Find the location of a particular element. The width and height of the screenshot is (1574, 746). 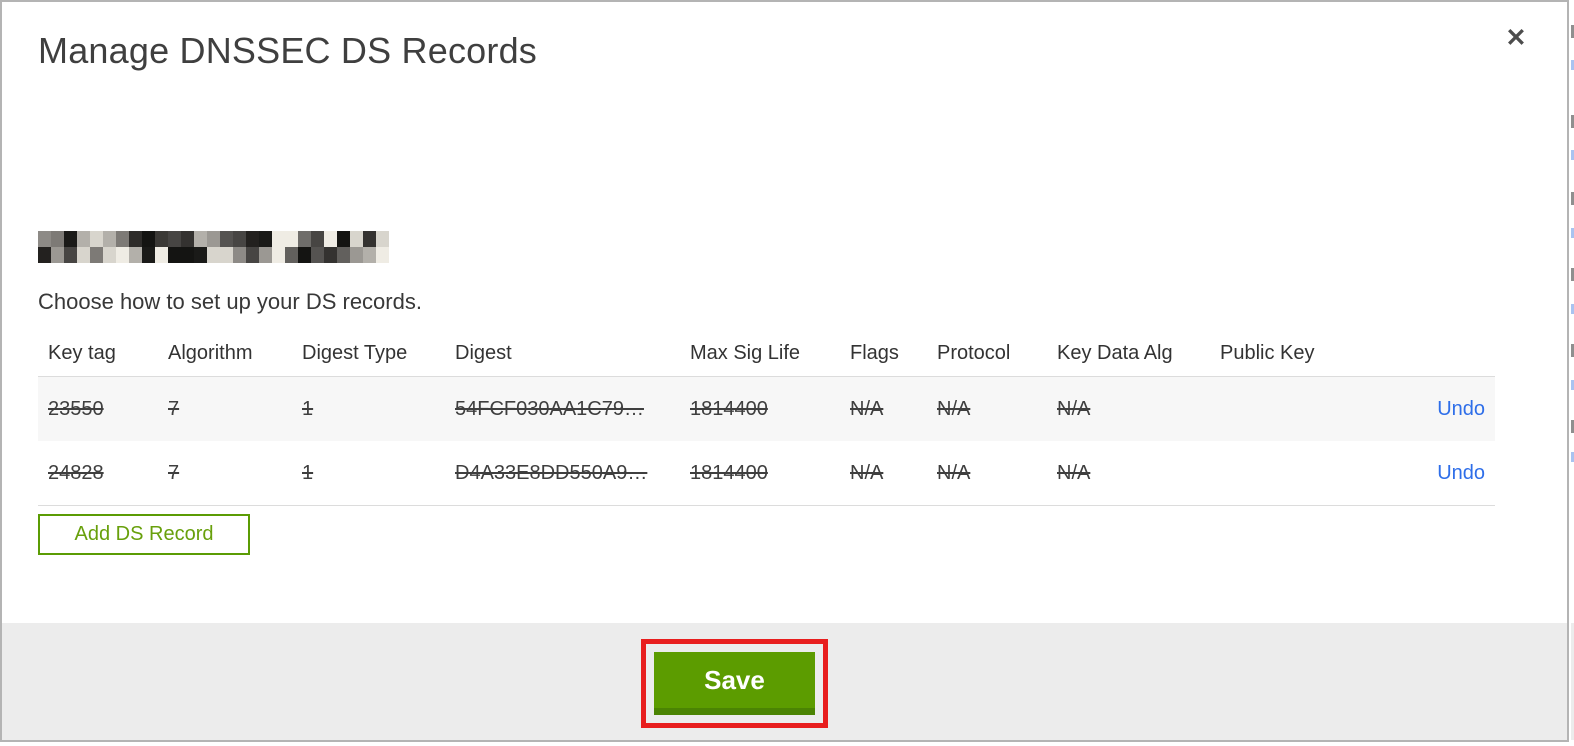

table-cell-key_tag: 24828 is located at coordinates (76, 472).